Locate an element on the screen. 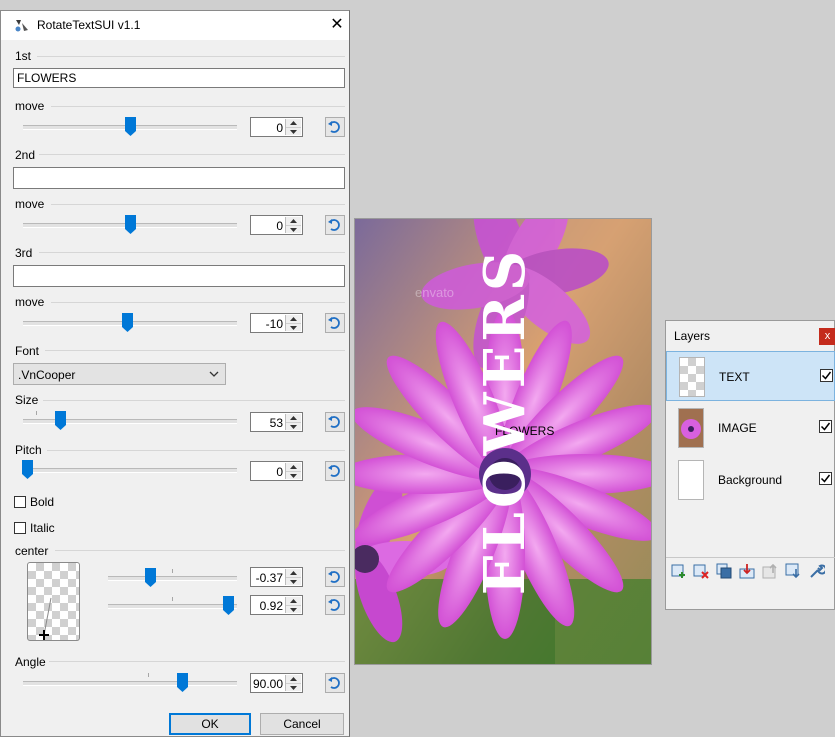 The height and width of the screenshot is (737, 835). font-label: Font is located at coordinates (27, 351).